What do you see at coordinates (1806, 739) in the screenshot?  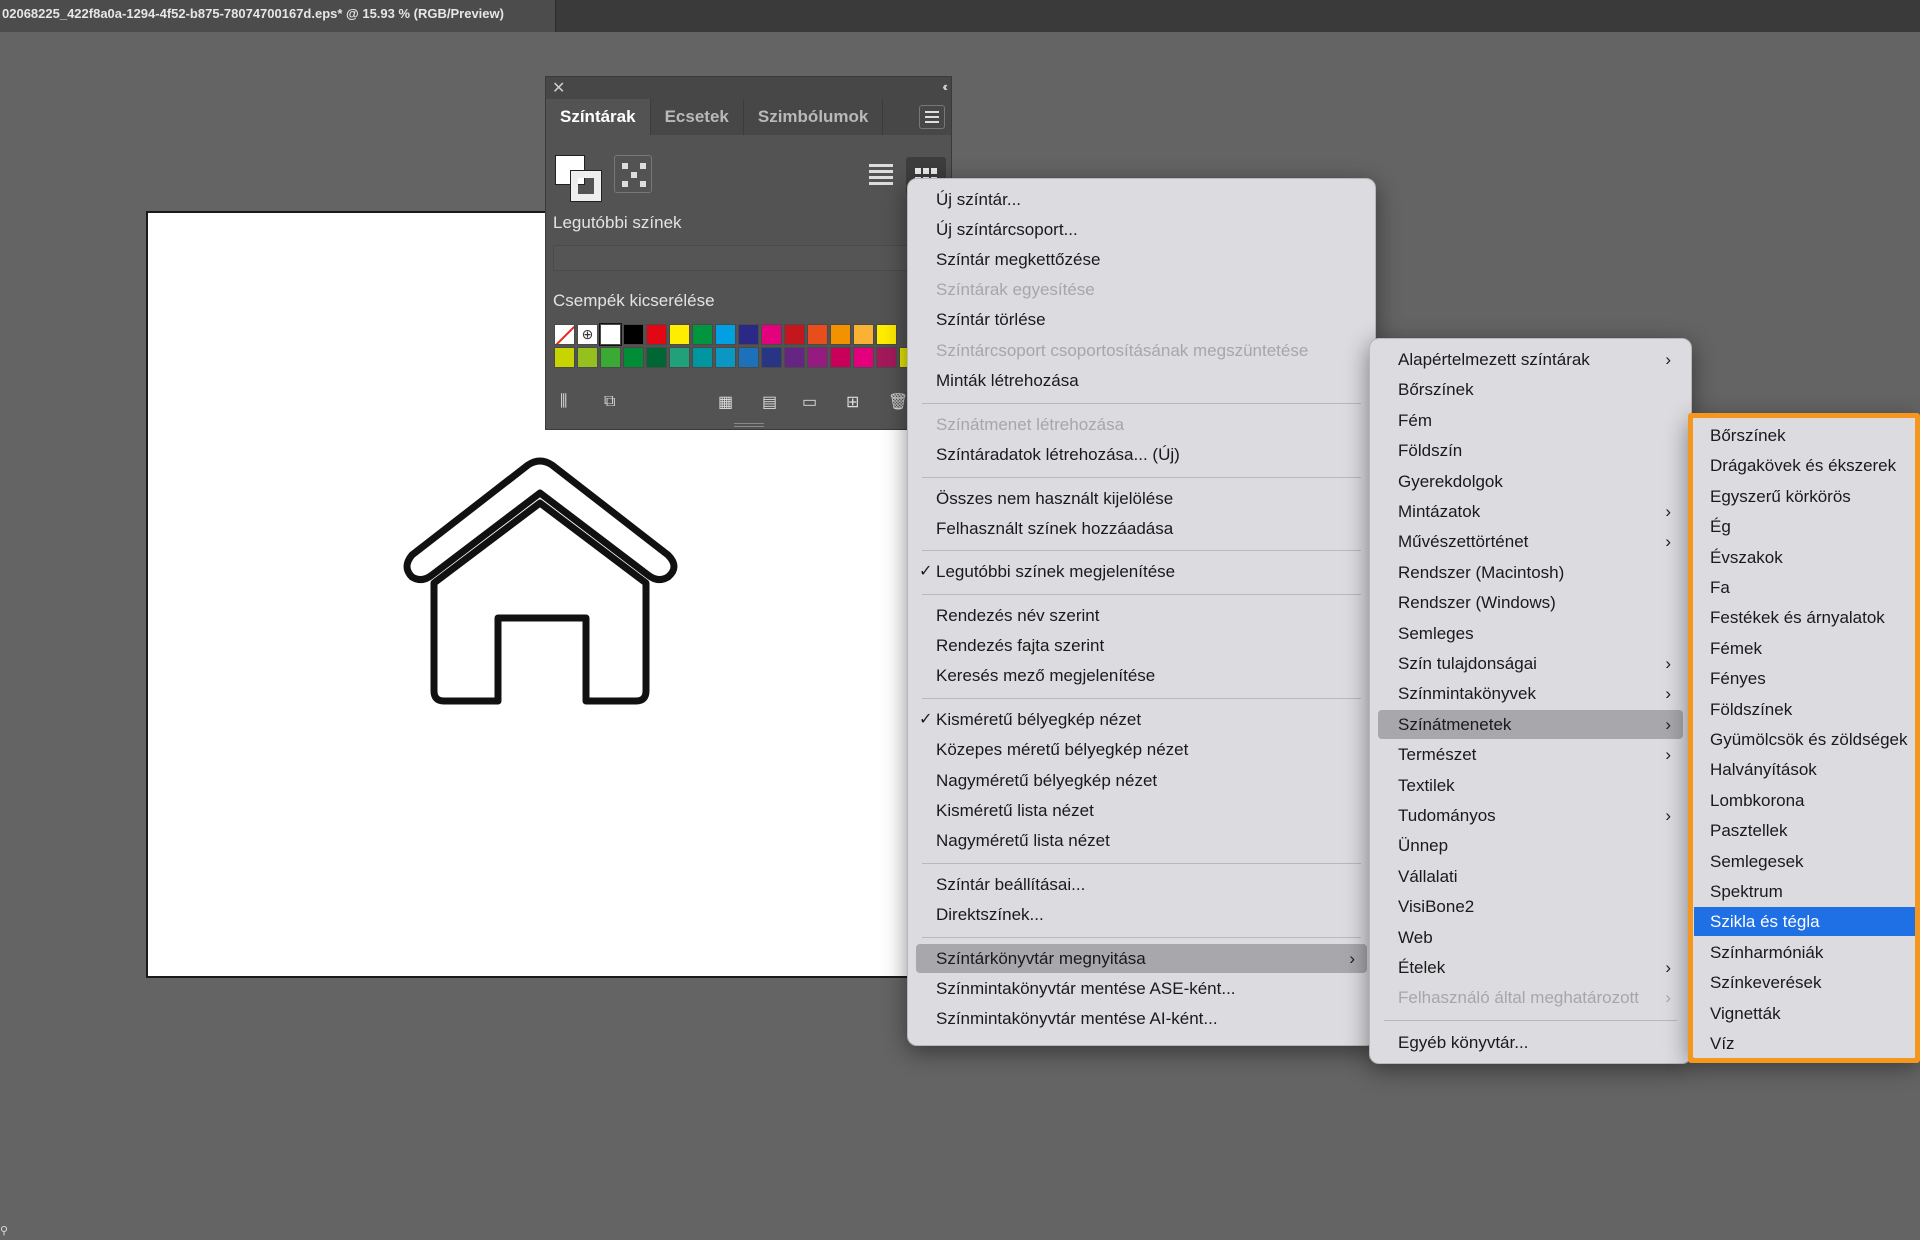 I see `menu-item: Gyümölcsök és zöldségek` at bounding box center [1806, 739].